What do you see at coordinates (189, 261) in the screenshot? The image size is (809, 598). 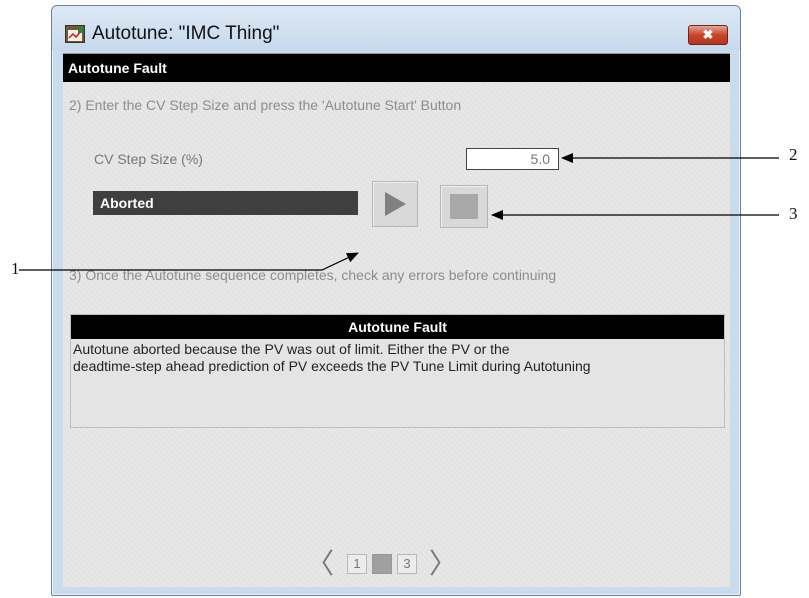 I see `callout-1-arrow` at bounding box center [189, 261].